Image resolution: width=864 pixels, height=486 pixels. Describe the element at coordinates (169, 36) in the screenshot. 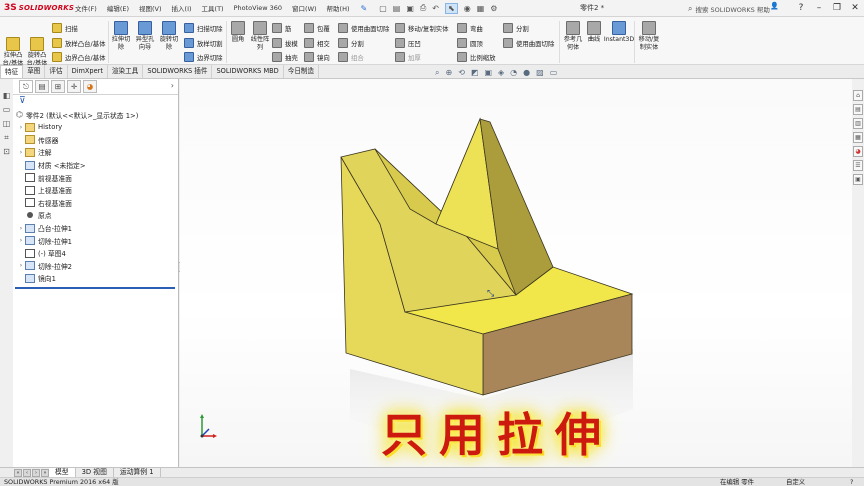

I see `revolve-cut-button: 旋转切除` at that location.